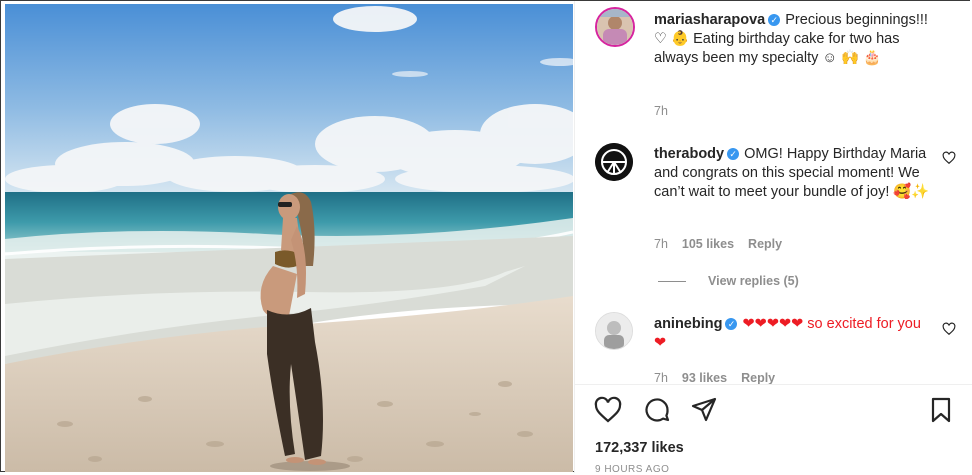  What do you see at coordinates (614, 331) in the screenshot?
I see `comment-avatar-aninebing` at bounding box center [614, 331].